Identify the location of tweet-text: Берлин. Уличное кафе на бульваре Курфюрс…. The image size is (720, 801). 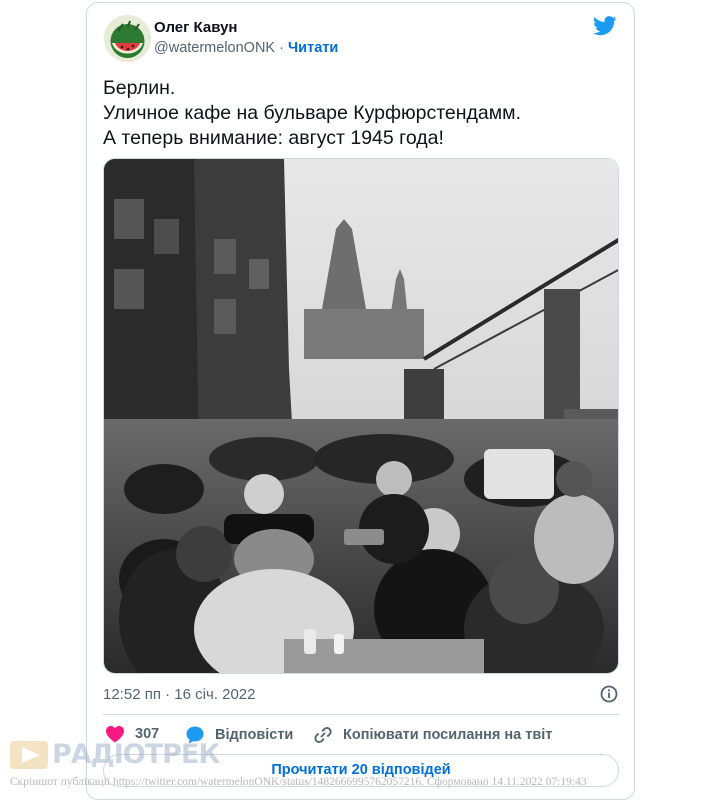
(312, 113).